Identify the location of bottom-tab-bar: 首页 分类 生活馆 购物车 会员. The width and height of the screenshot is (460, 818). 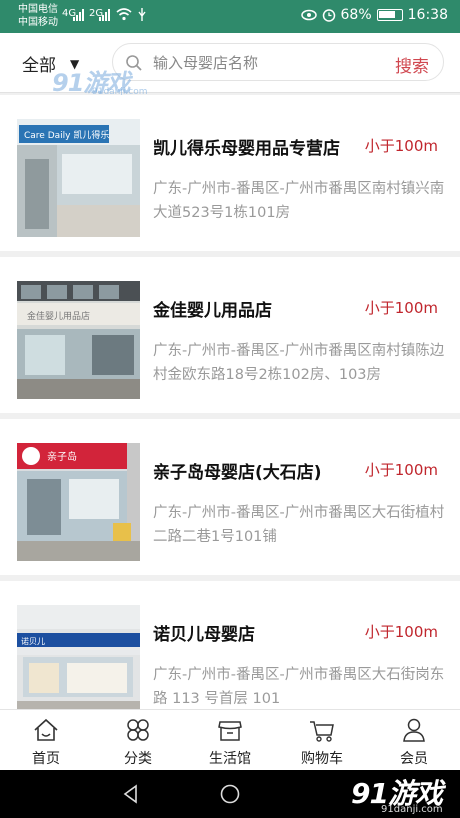
(230, 739).